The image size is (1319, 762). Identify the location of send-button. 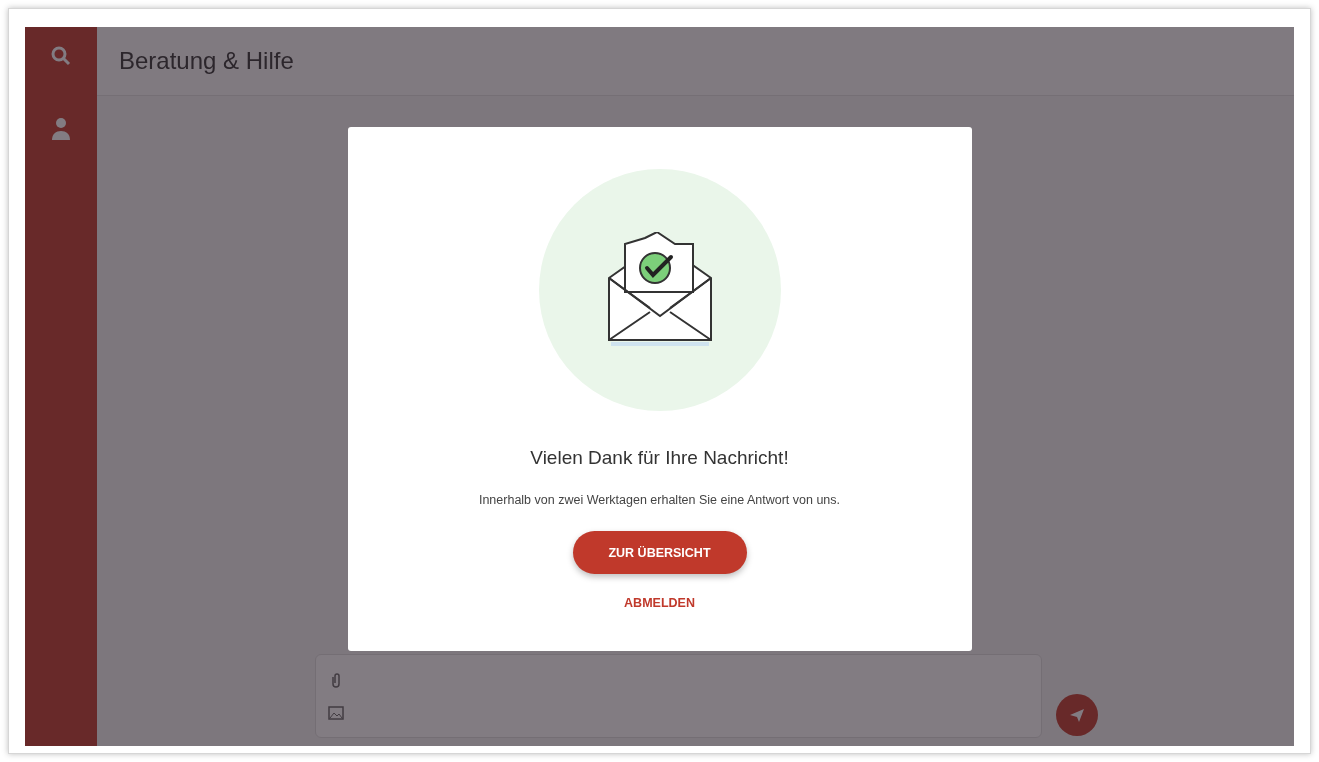
(1077, 715).